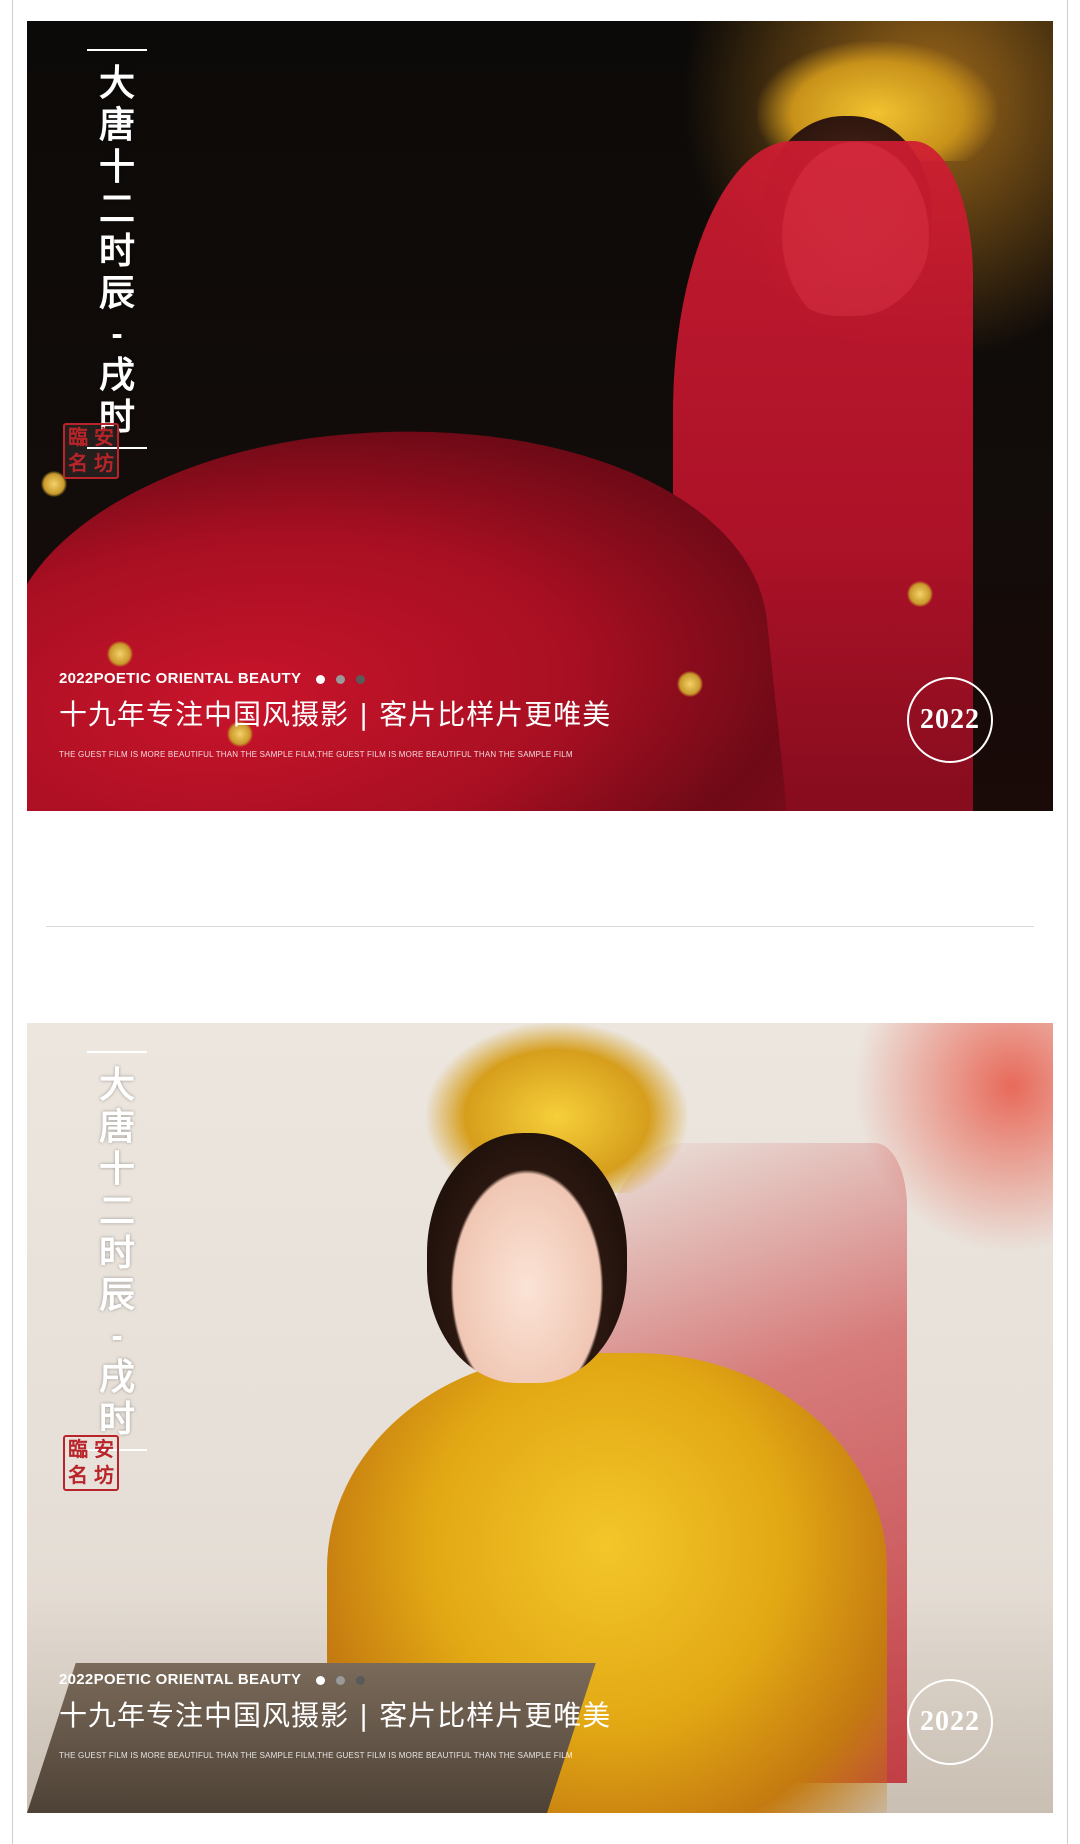 Image resolution: width=1080 pixels, height=1844 pixels. What do you see at coordinates (527, 1258) in the screenshot?
I see `model-portrait-image` at bounding box center [527, 1258].